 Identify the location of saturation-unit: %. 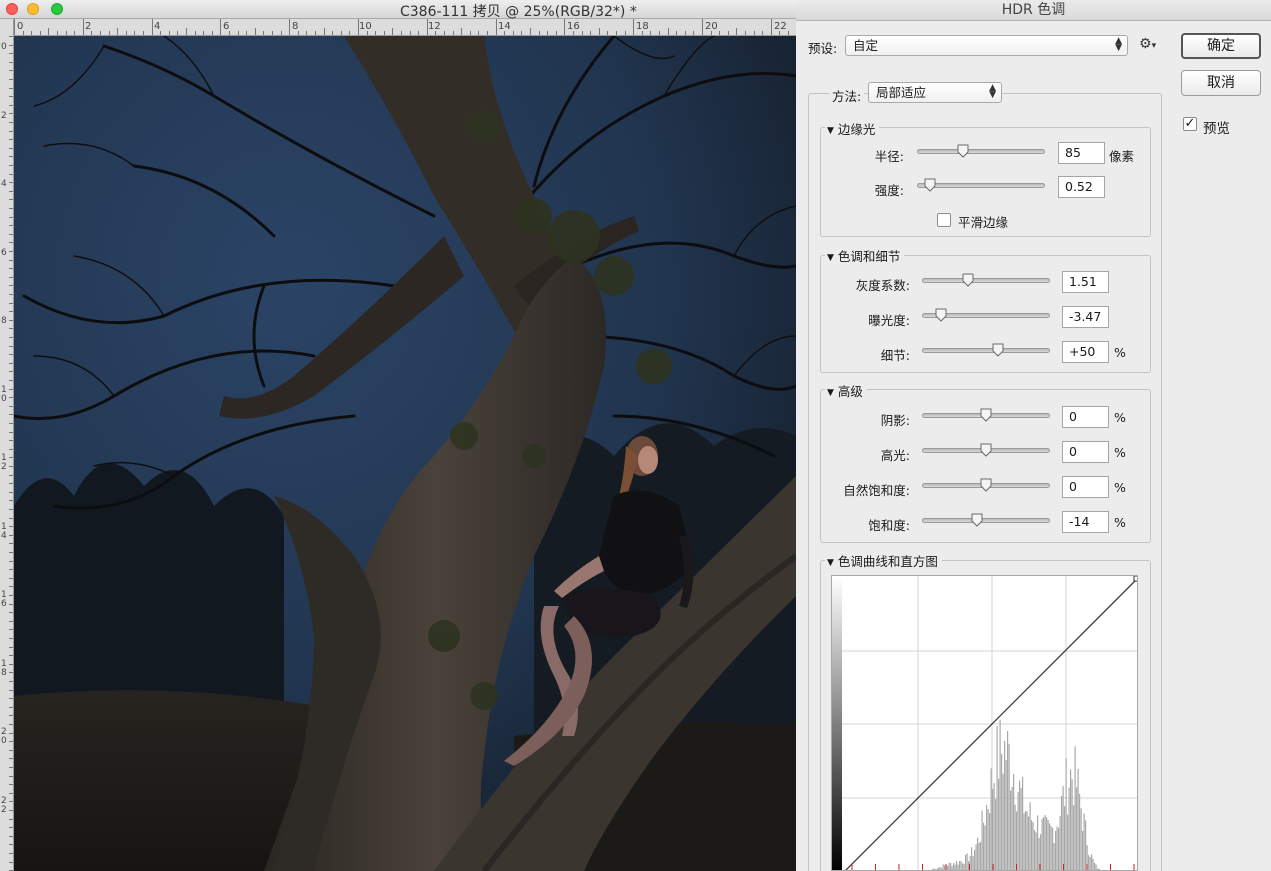
(1120, 522).